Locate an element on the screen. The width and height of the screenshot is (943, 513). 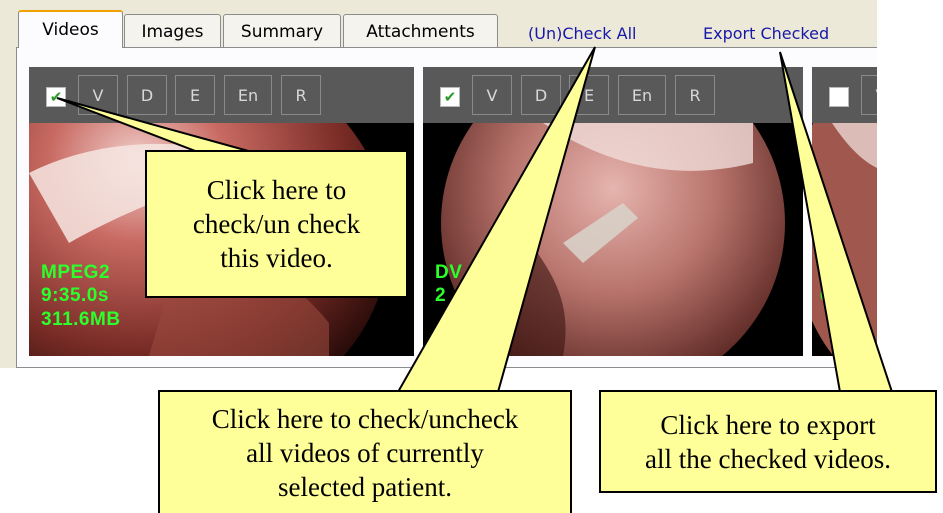
video-card: ✔ V CD 6s is located at coordinates (844, 211).